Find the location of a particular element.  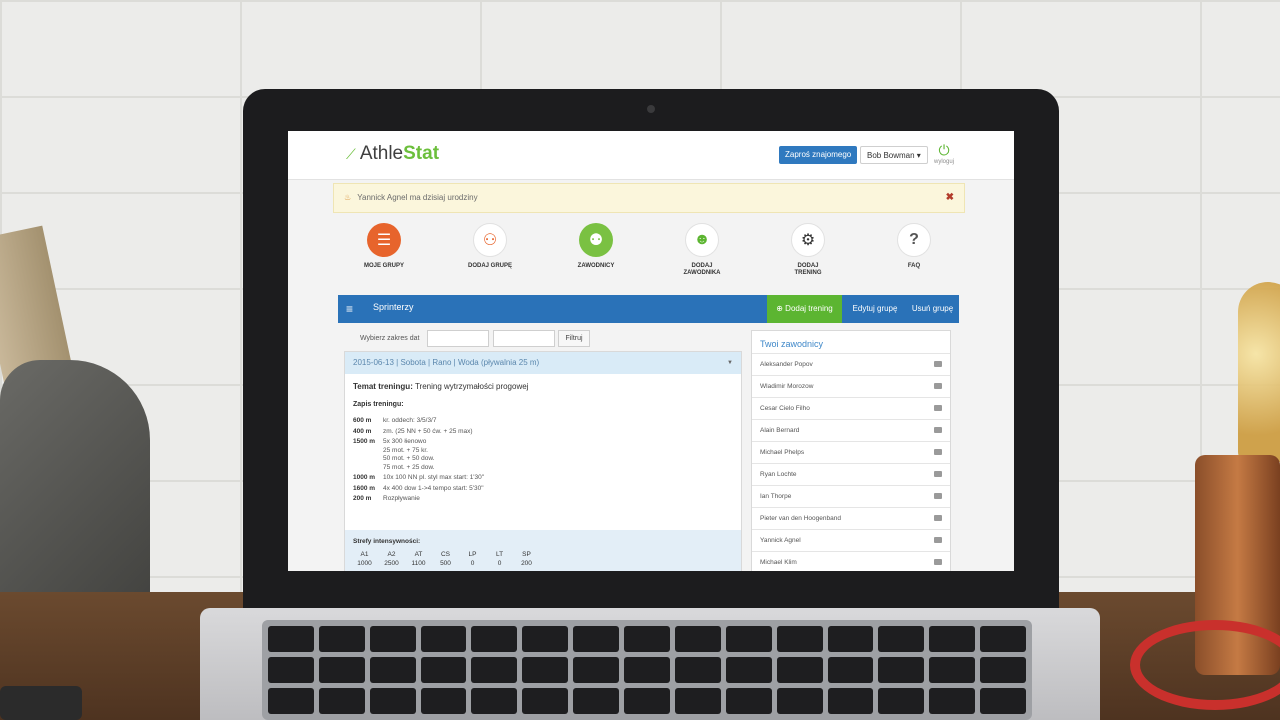

athlete-name: Cesar Cielo Filho is located at coordinates (785, 408).